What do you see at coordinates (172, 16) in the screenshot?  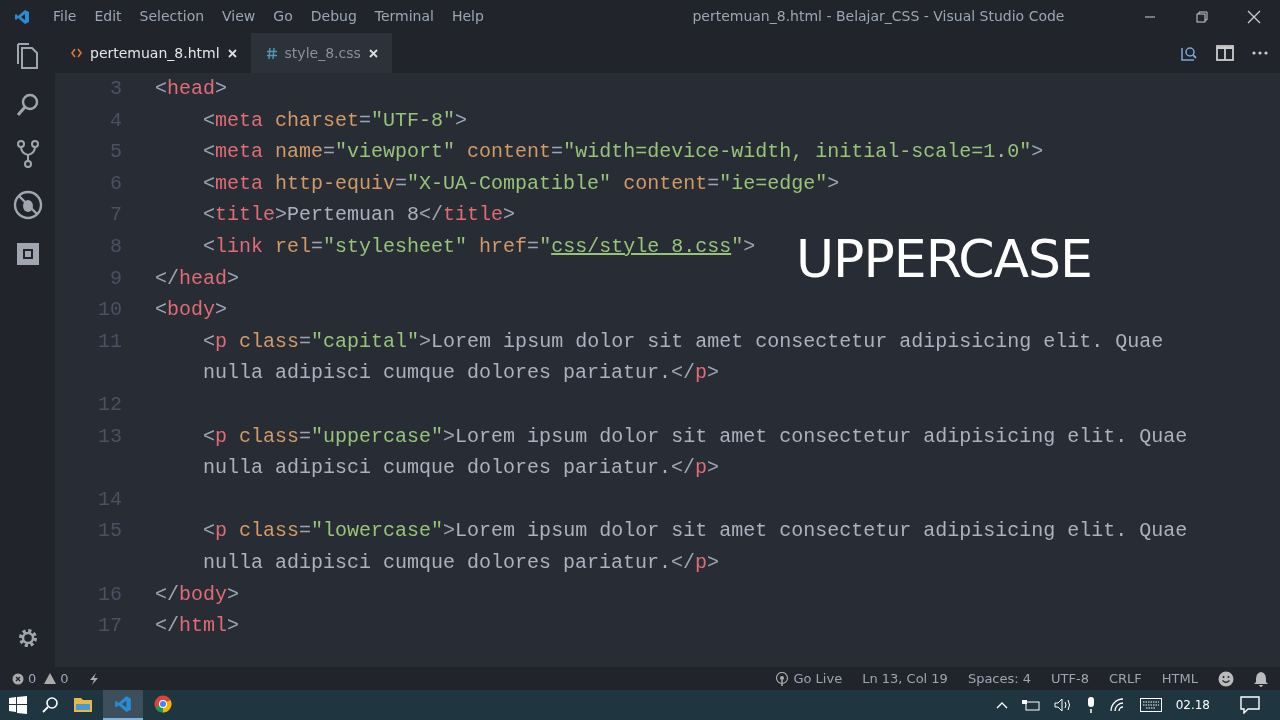 I see `menu-item: Selection` at bounding box center [172, 16].